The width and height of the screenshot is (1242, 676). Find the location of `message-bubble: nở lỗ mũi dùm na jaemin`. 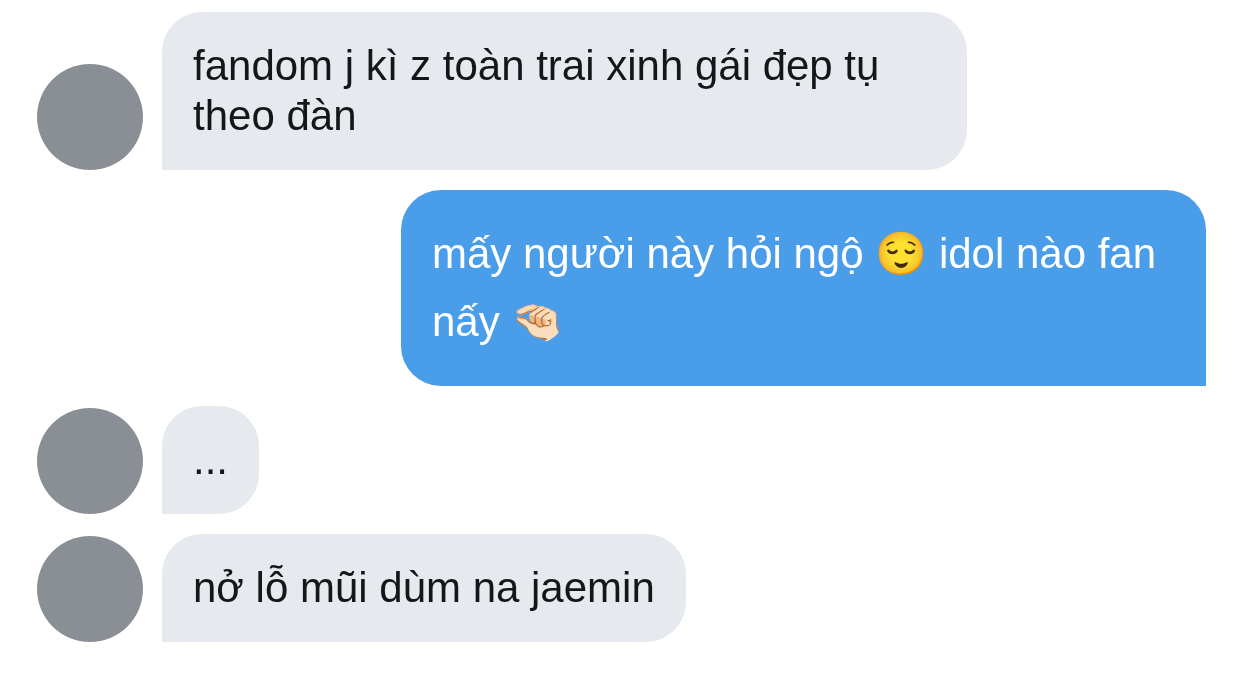

message-bubble: nở lỗ mũi dùm na jaemin is located at coordinates (424, 588).